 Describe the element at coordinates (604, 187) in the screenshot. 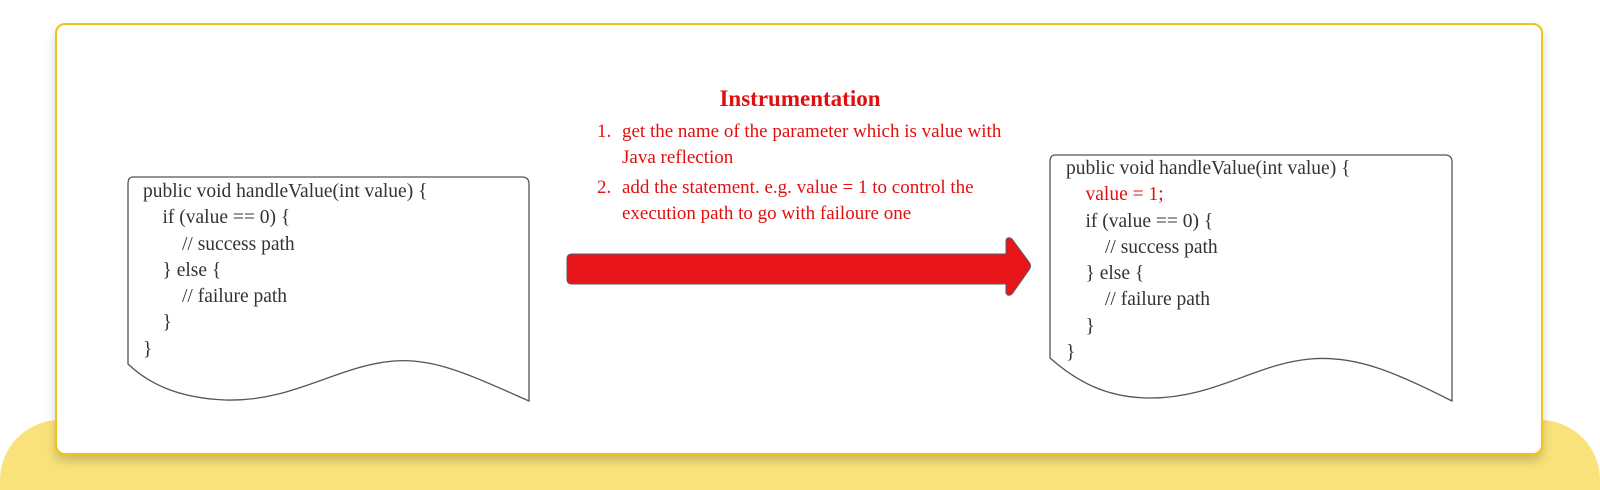

I see `step-number: 2.` at that location.